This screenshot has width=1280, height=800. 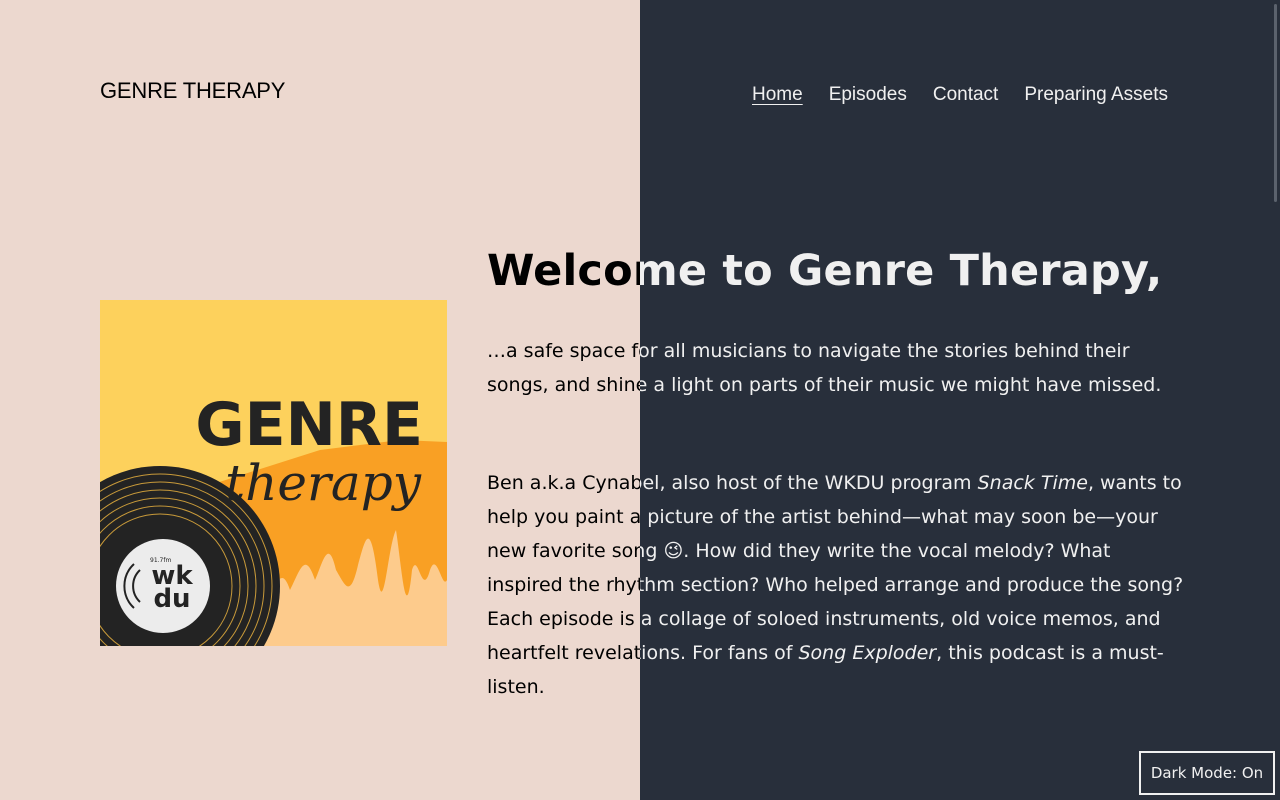 What do you see at coordinates (171, 599) in the screenshot?
I see `badge-du: du` at bounding box center [171, 599].